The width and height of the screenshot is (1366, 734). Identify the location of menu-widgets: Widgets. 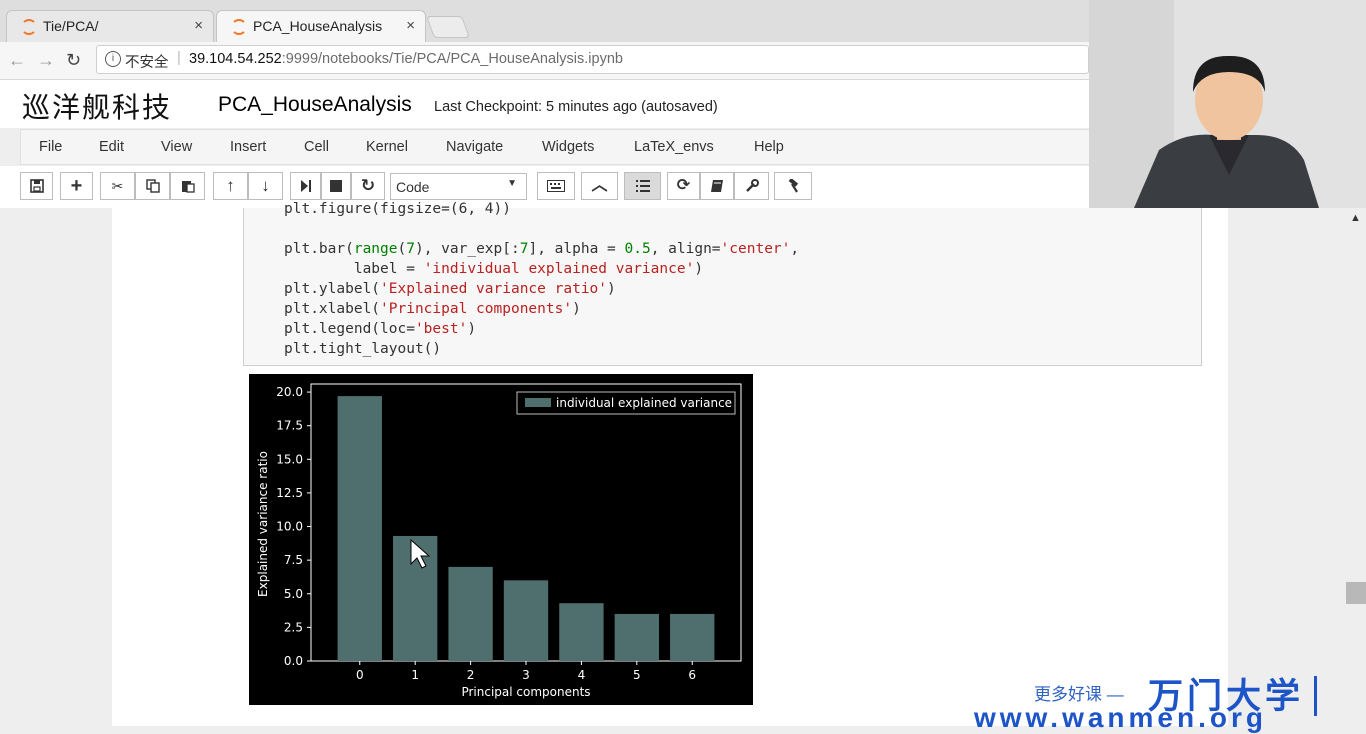
(568, 147).